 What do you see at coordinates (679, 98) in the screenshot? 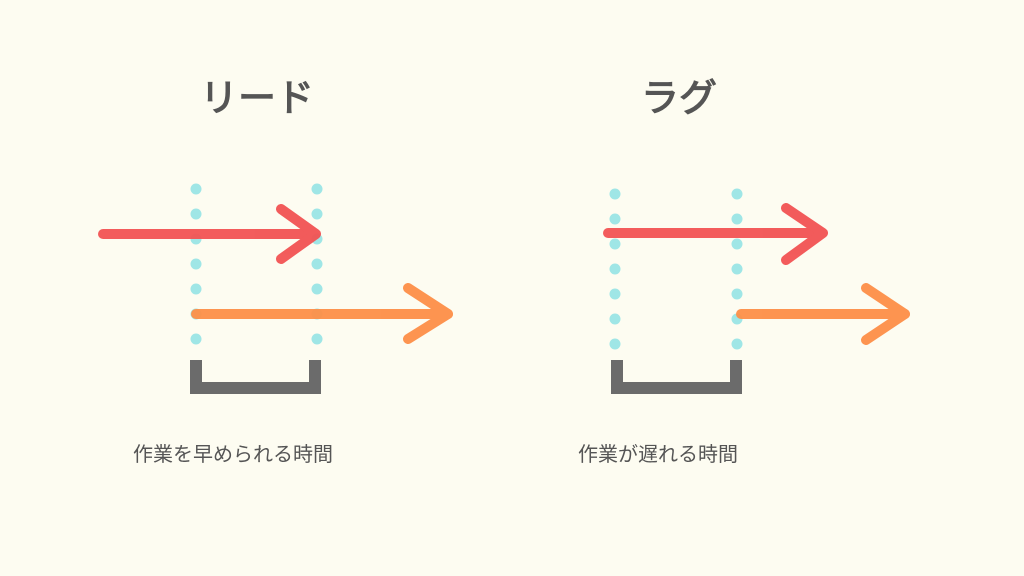
I see `lag-title: ラグ` at bounding box center [679, 98].